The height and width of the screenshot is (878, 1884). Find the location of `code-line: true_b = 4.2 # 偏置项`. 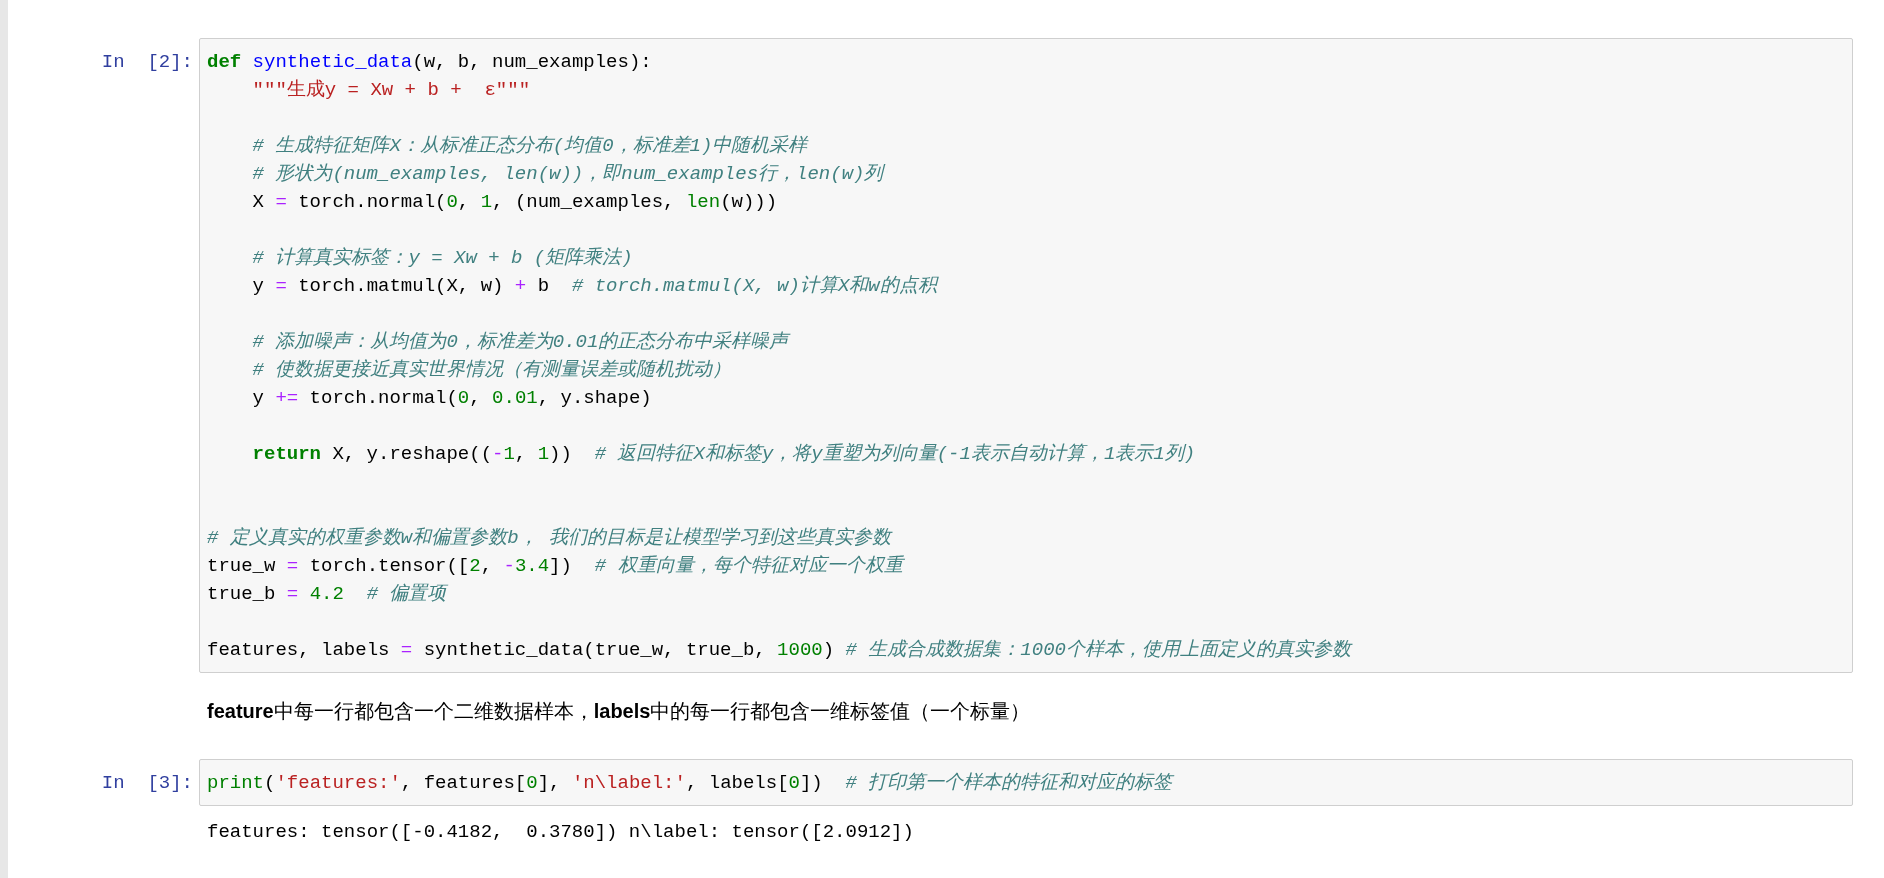

code-line: true_b = 4.2 # 偏置项 is located at coordinates (327, 594).